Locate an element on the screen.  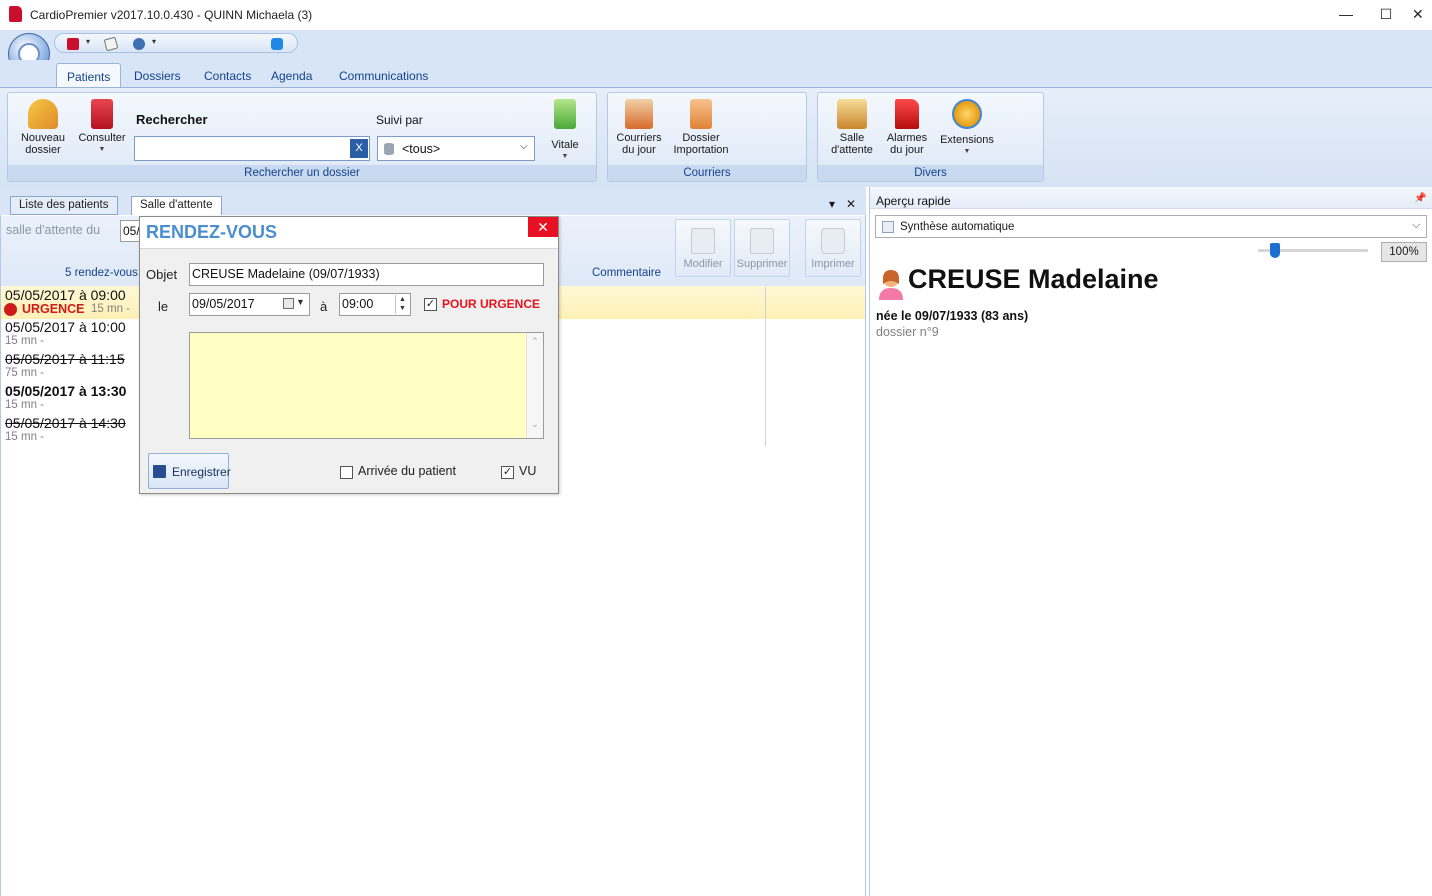
date-label: le is located at coordinates (163, 306).